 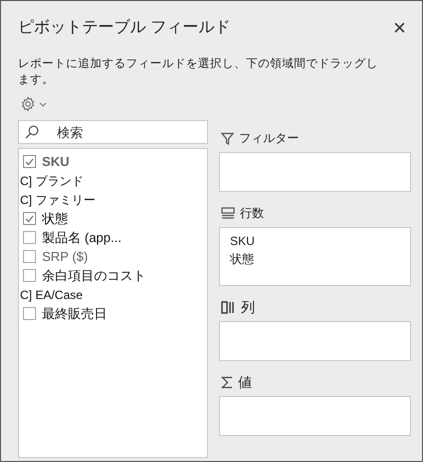 What do you see at coordinates (227, 382) in the screenshot?
I see `sigma-icon` at bounding box center [227, 382].